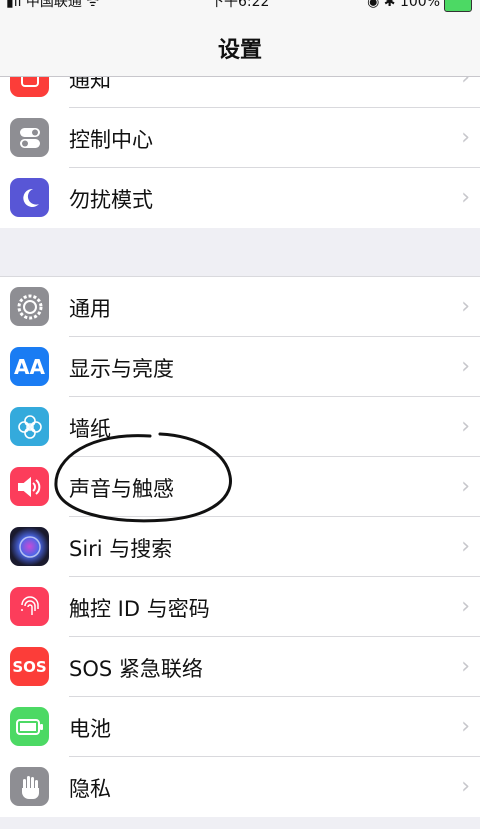 The width and height of the screenshot is (480, 829). What do you see at coordinates (29, 366) in the screenshot?
I see `display-brightness-icon: AA` at bounding box center [29, 366].